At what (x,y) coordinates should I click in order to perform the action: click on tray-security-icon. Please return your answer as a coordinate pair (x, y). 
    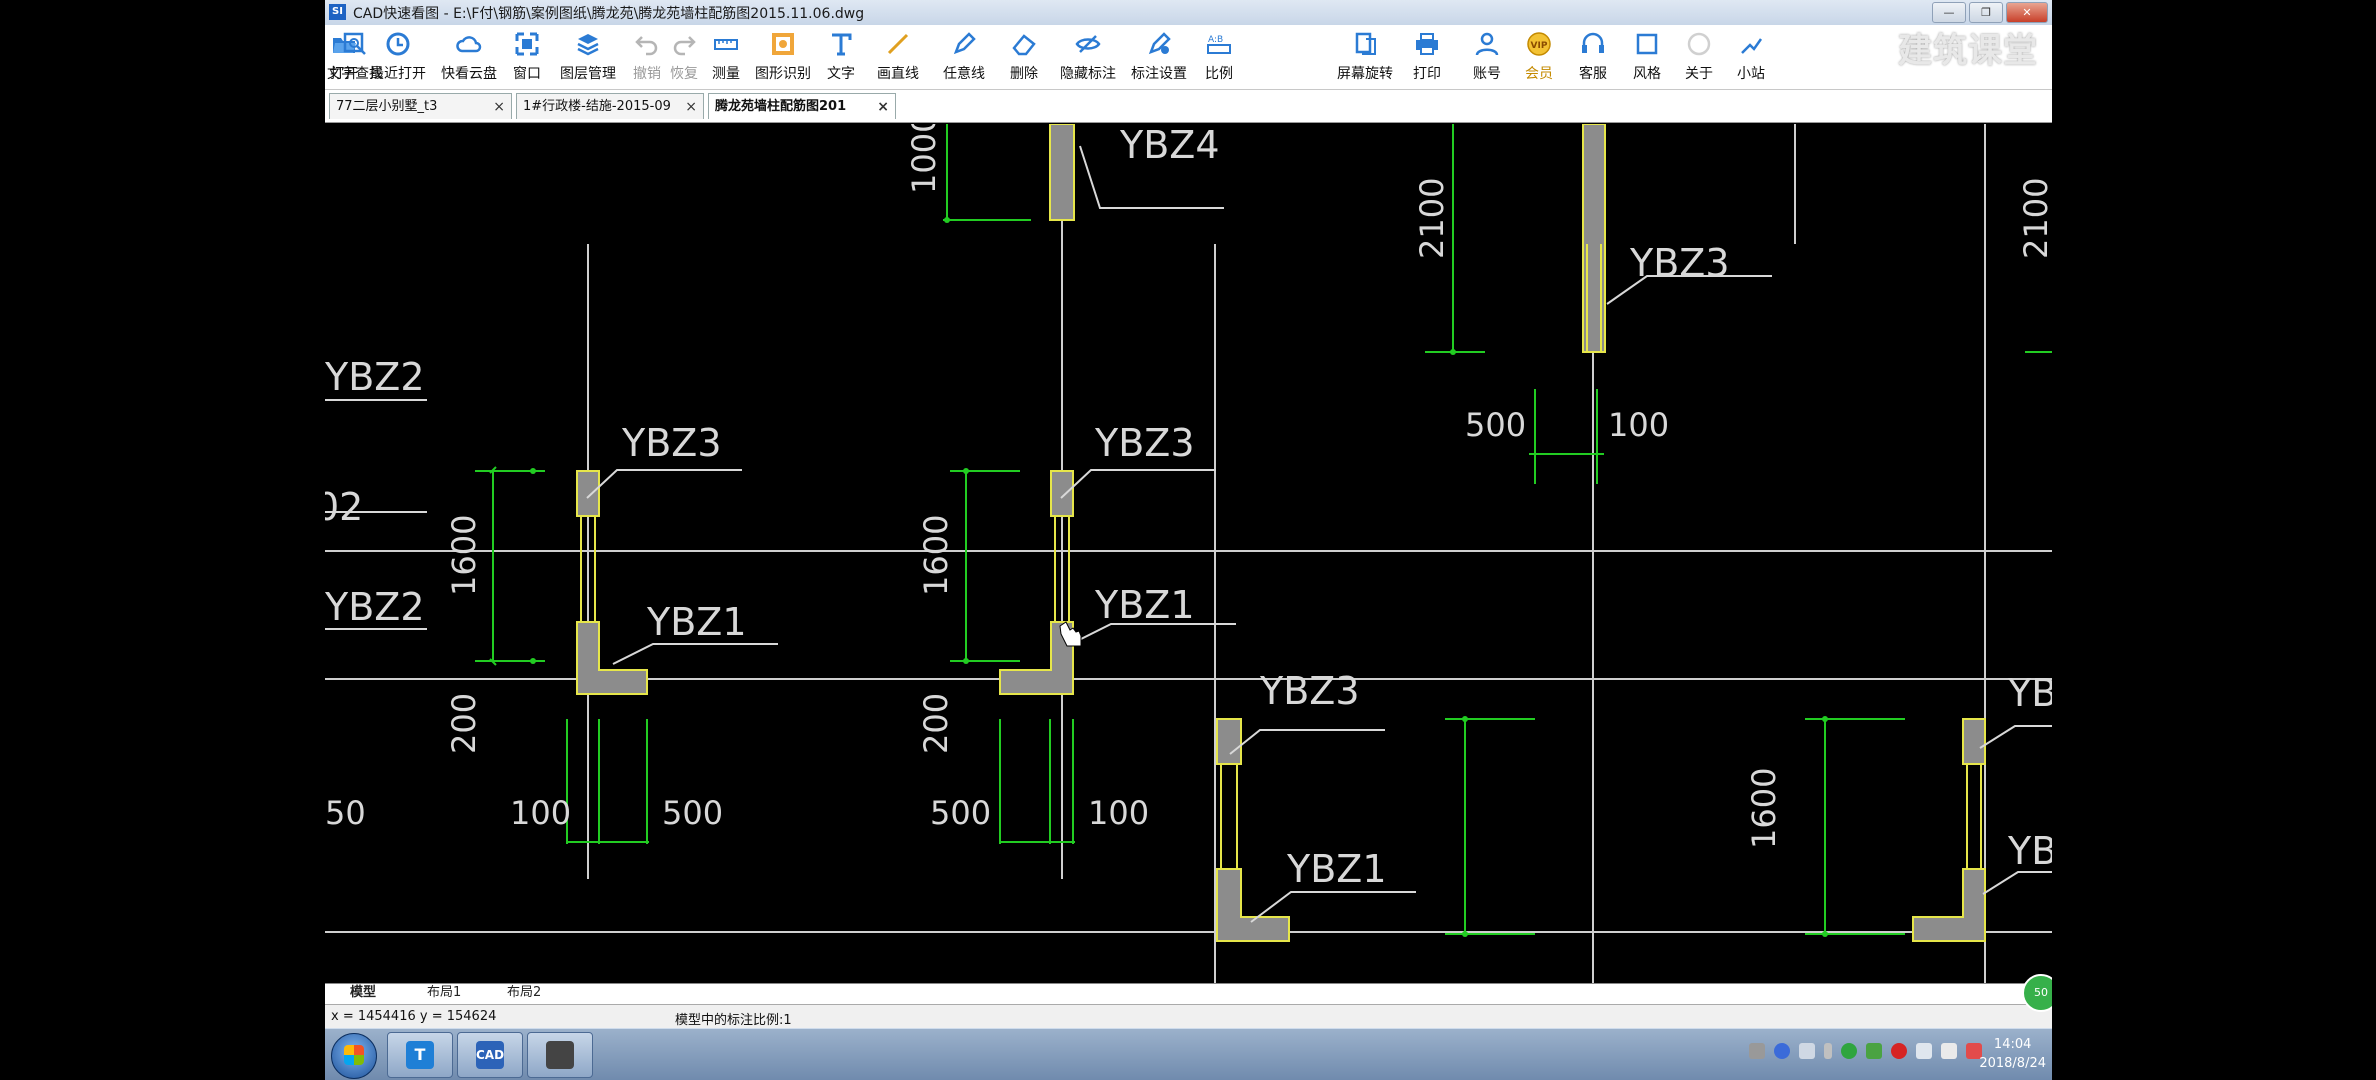
    Looking at the image, I should click on (1849, 1051).